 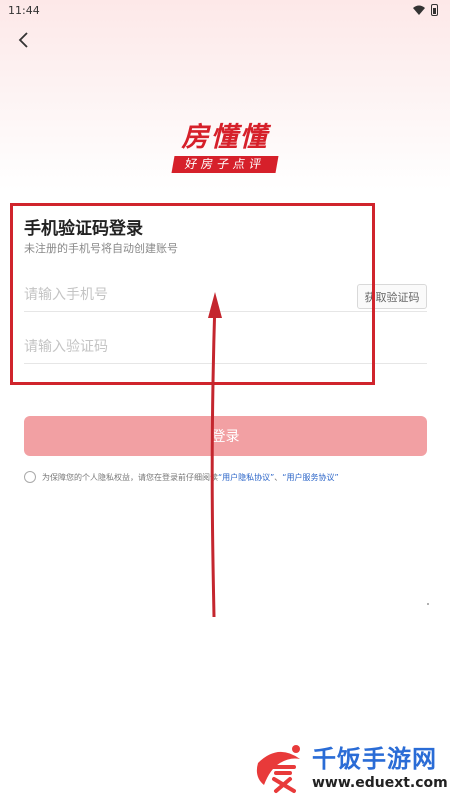 I want to click on logo-slogan: 好房子点评, so click(x=225, y=164).